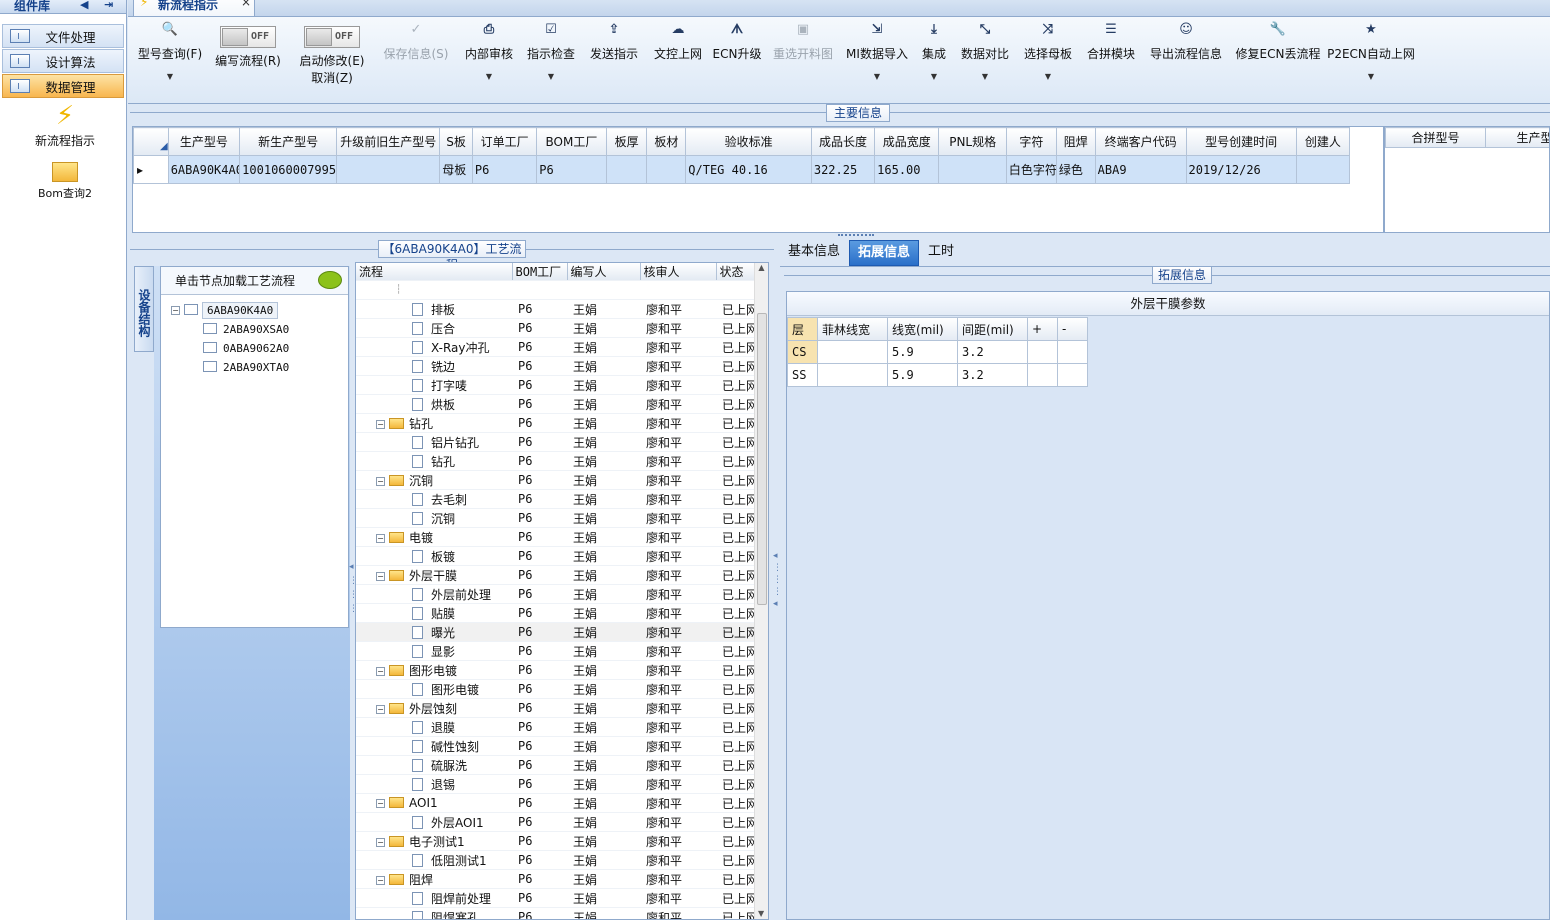  What do you see at coordinates (843, 141) in the screenshot?
I see `column-header: 成品长度` at bounding box center [843, 141].